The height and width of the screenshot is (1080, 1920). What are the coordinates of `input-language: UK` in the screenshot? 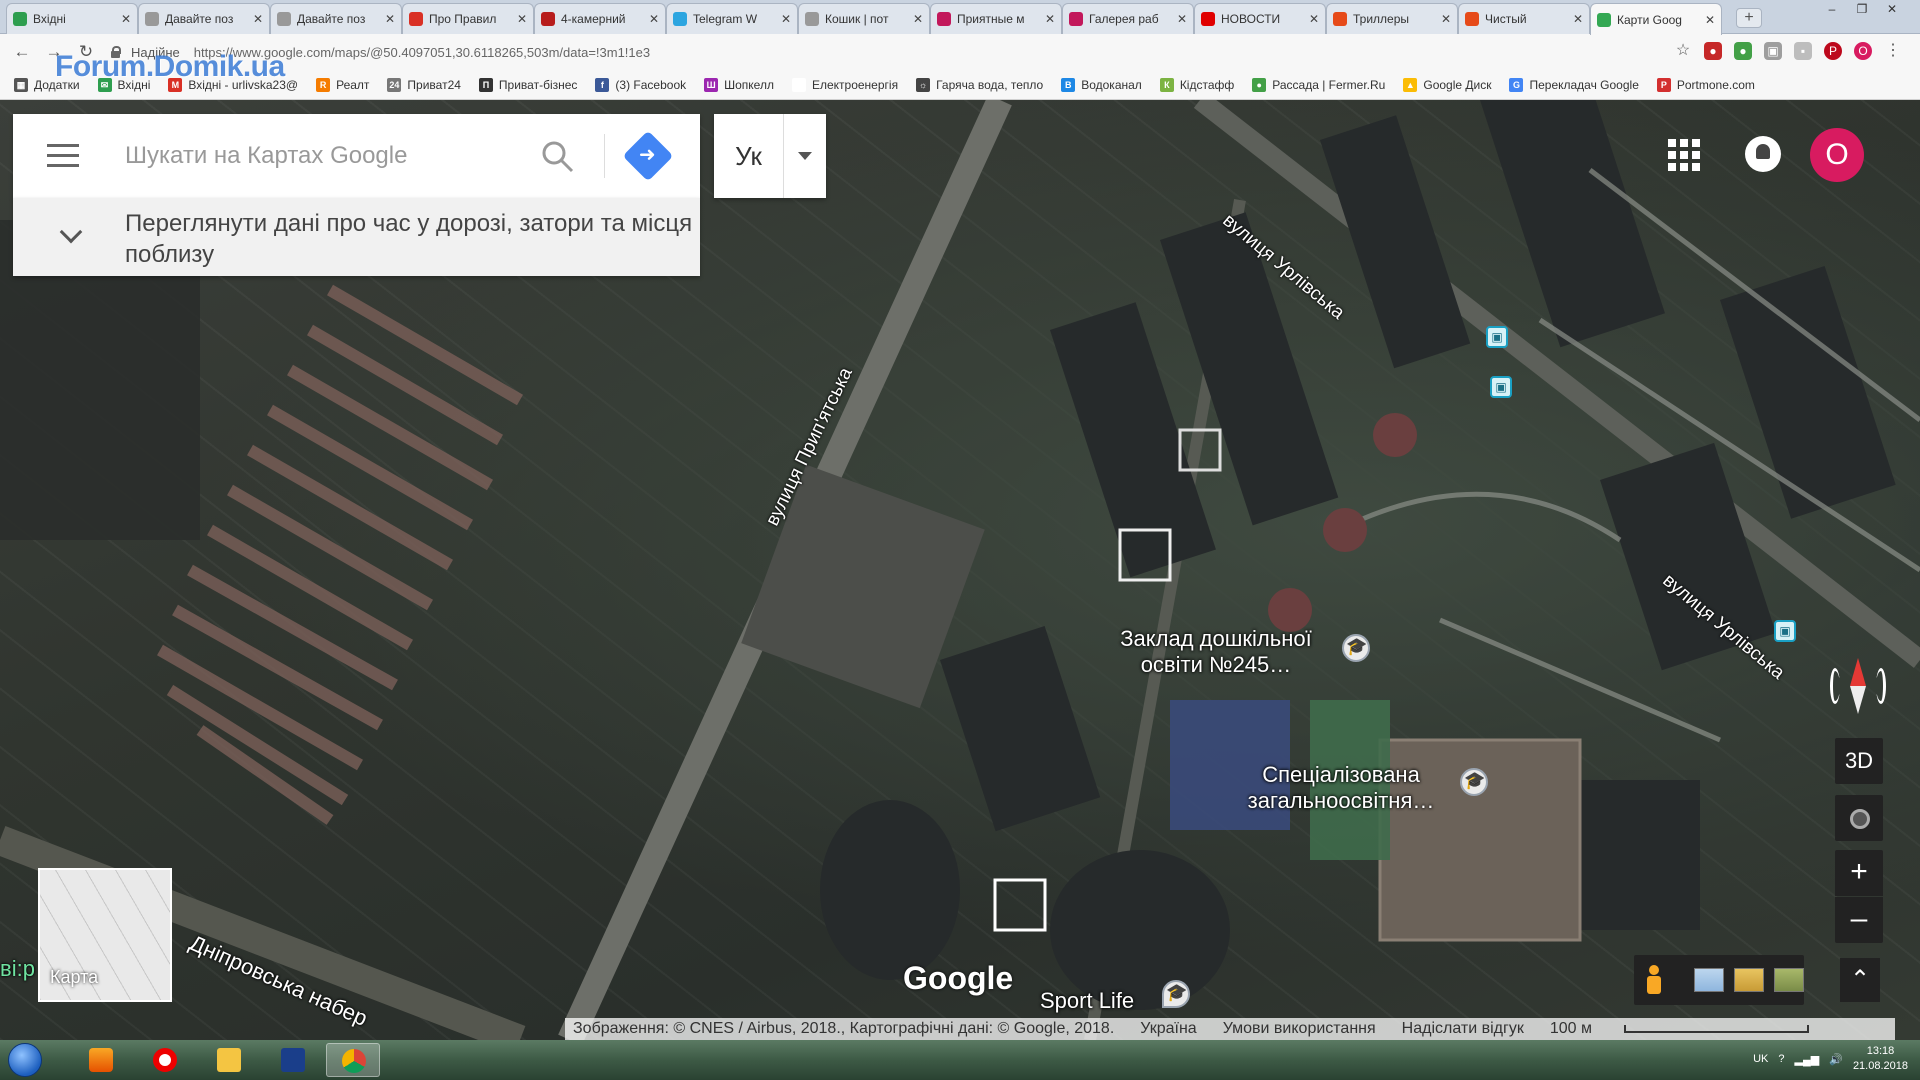 It's located at (1760, 1059).